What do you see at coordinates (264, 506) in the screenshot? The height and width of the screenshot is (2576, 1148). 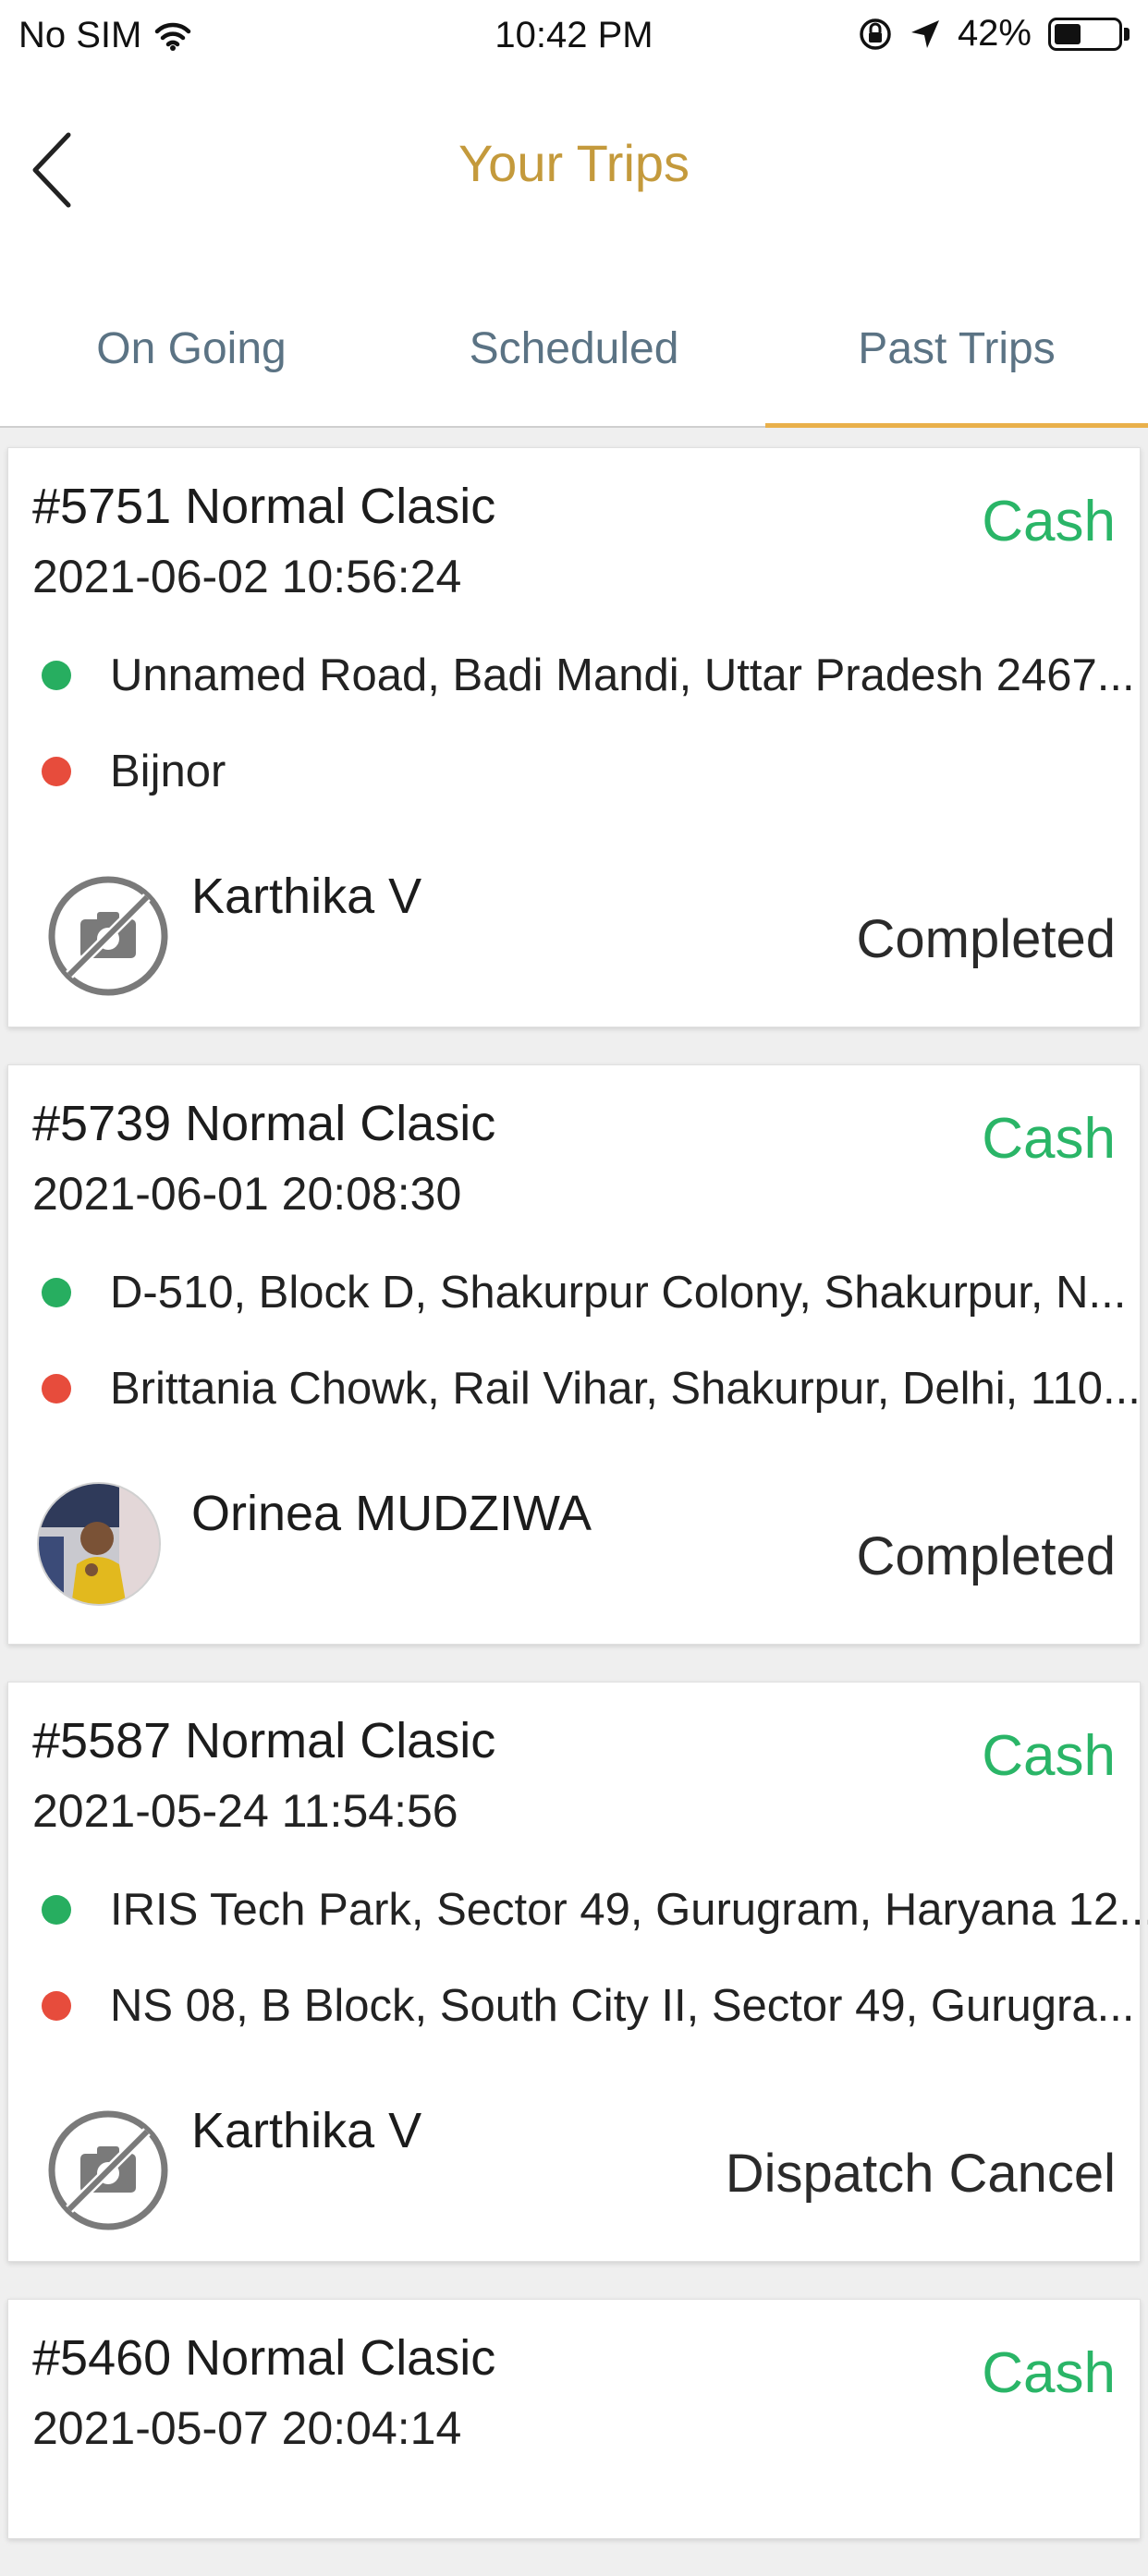 I see `trip-title: #5751 Normal Clasic` at bounding box center [264, 506].